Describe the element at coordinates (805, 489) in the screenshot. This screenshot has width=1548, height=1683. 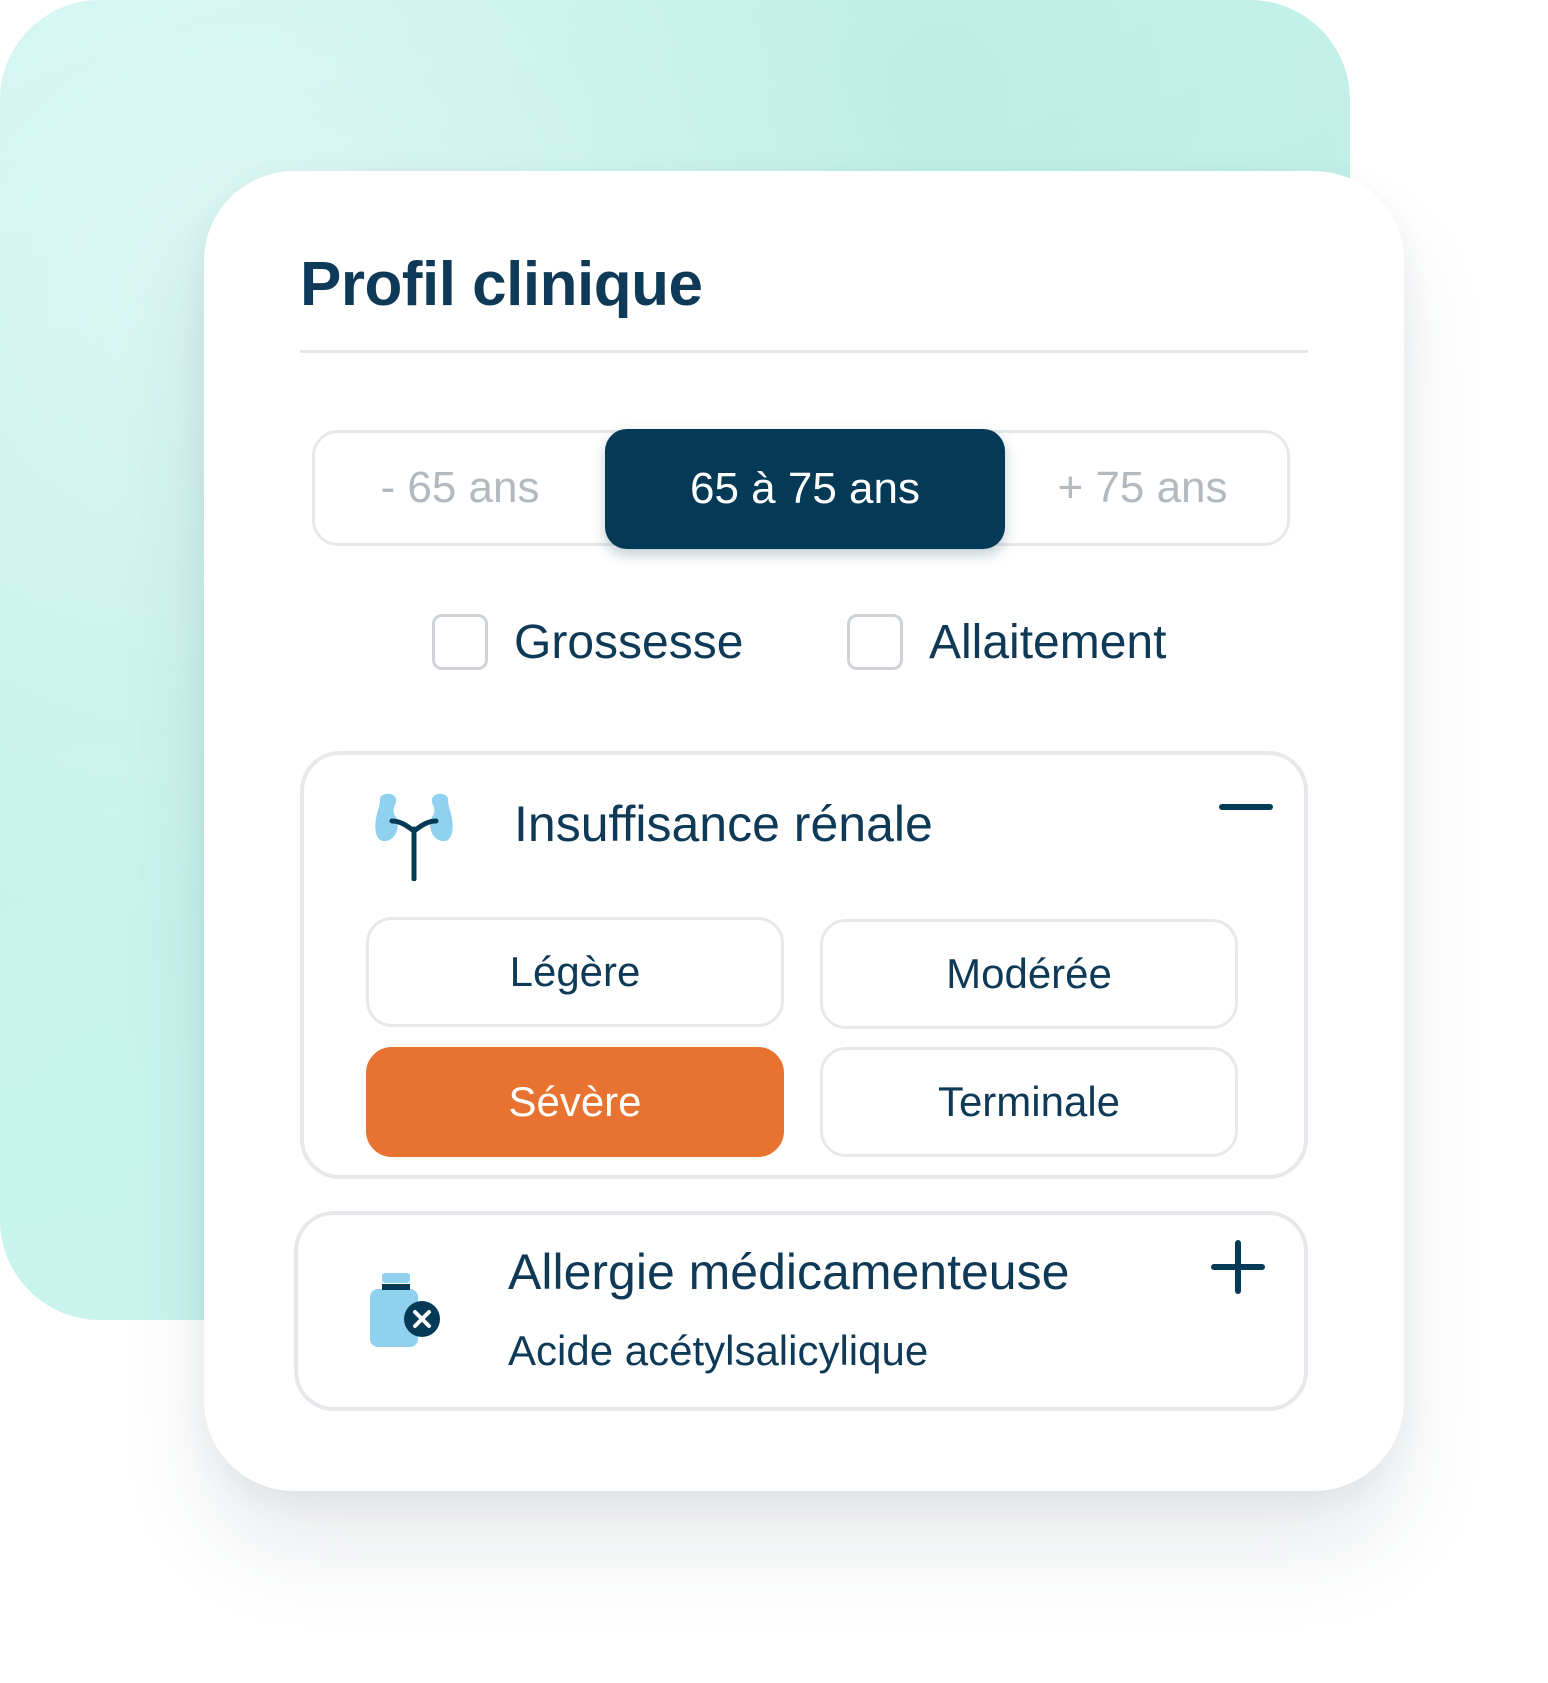
I see `age-option-65-to-75: 65 à 75 ans` at that location.